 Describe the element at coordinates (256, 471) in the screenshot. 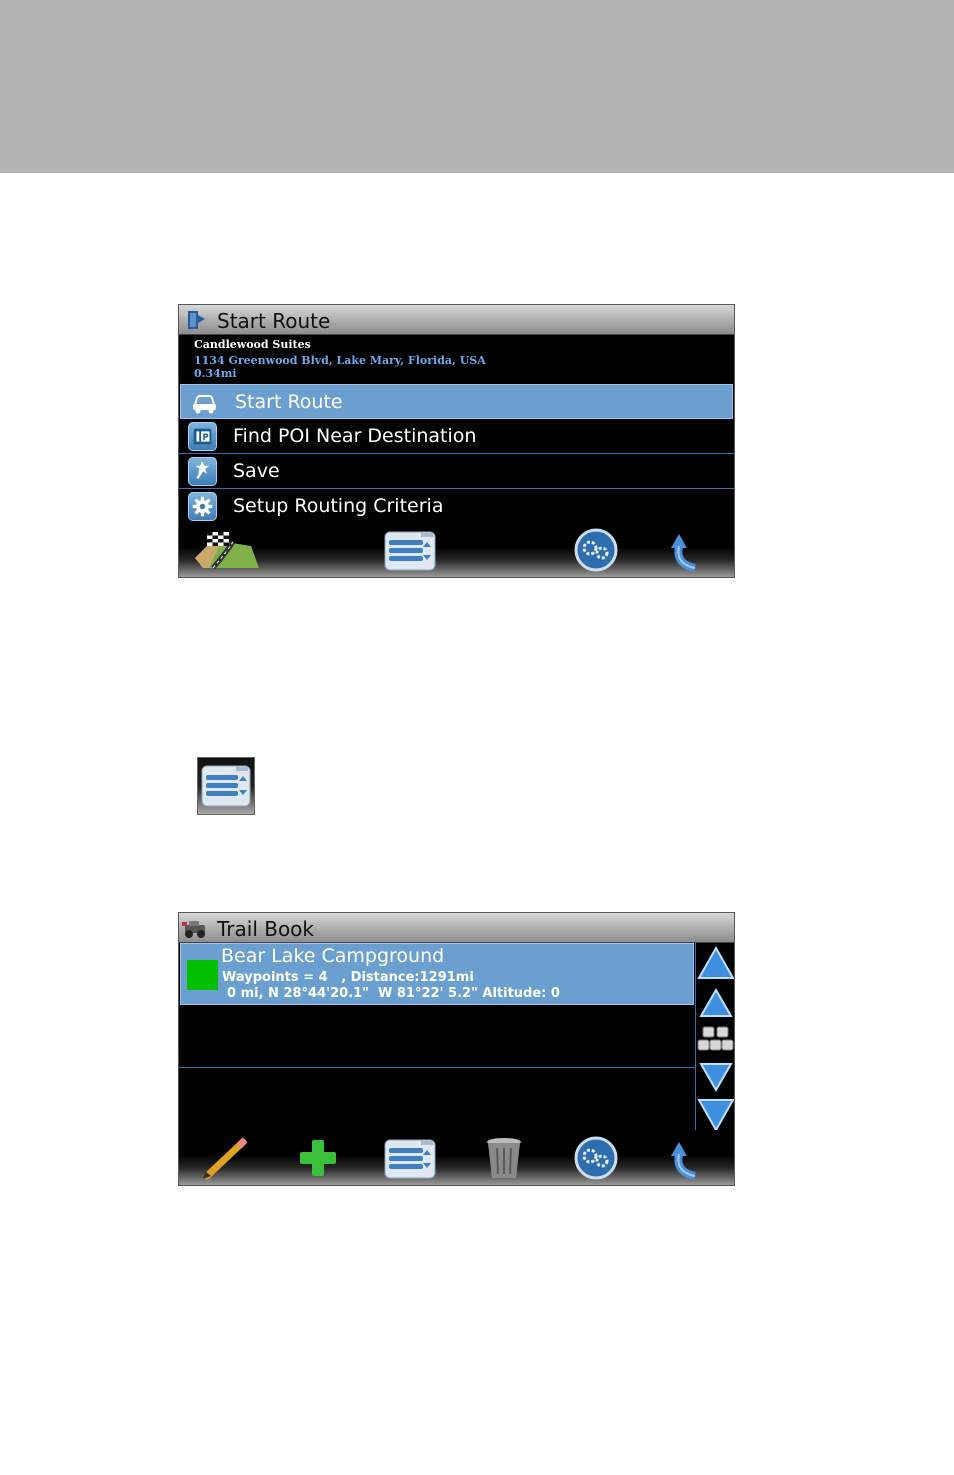

I see `menu-item-label: Save` at that location.